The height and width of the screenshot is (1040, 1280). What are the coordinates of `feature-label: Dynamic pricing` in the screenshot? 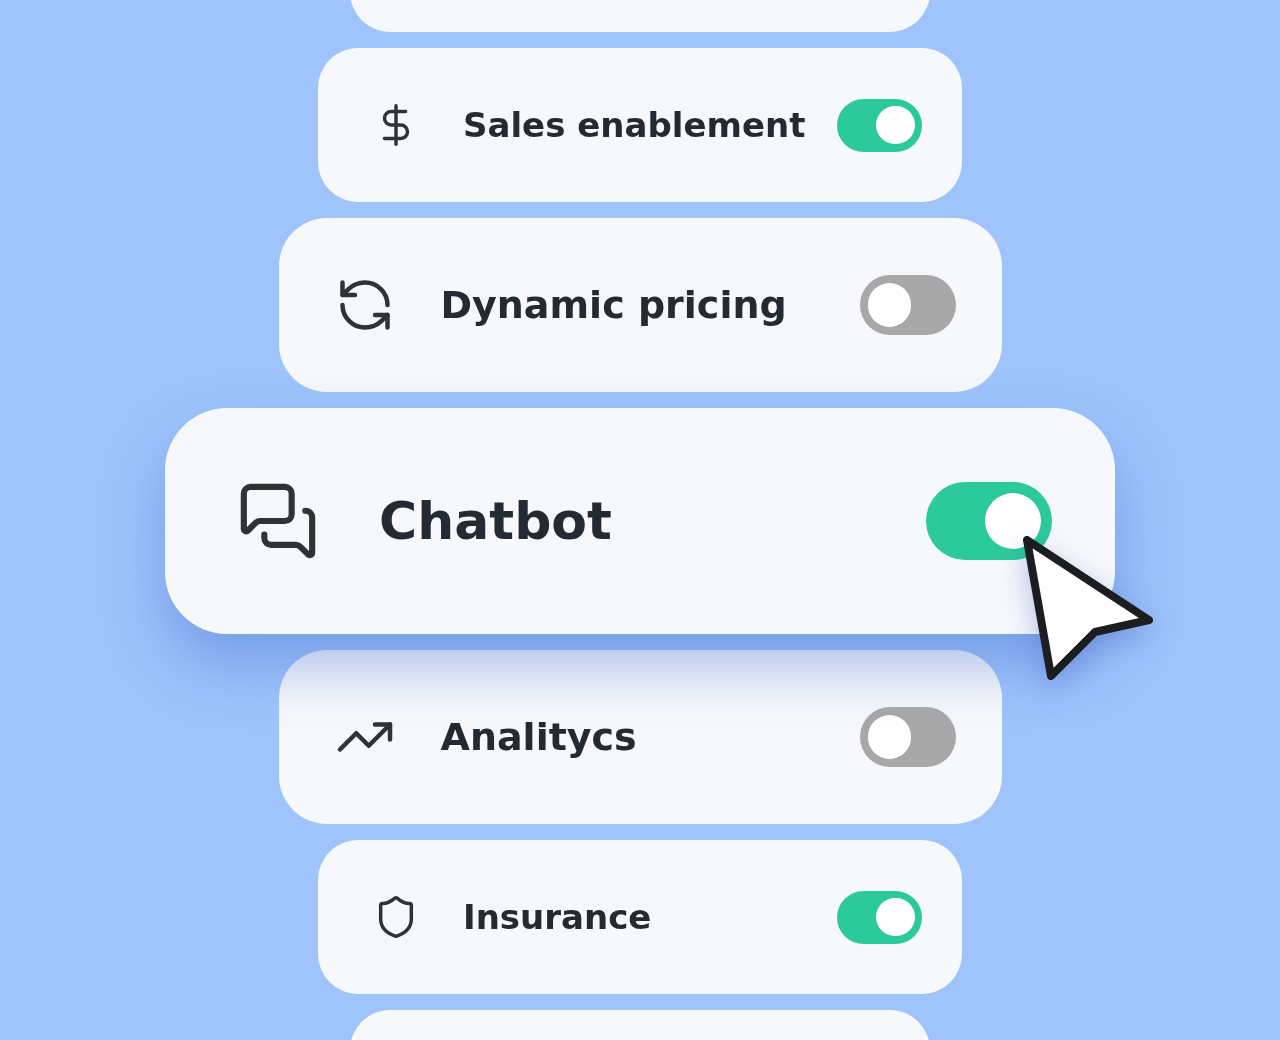 It's located at (614, 305).